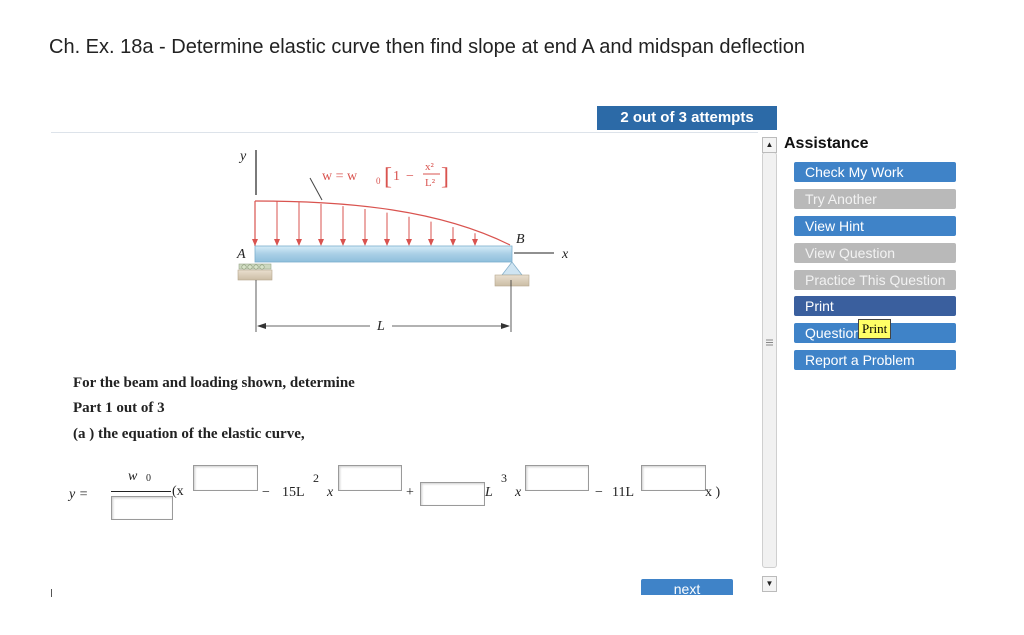  Describe the element at coordinates (293, 492) in the screenshot. I see `answer-coef-15l: 15L` at that location.